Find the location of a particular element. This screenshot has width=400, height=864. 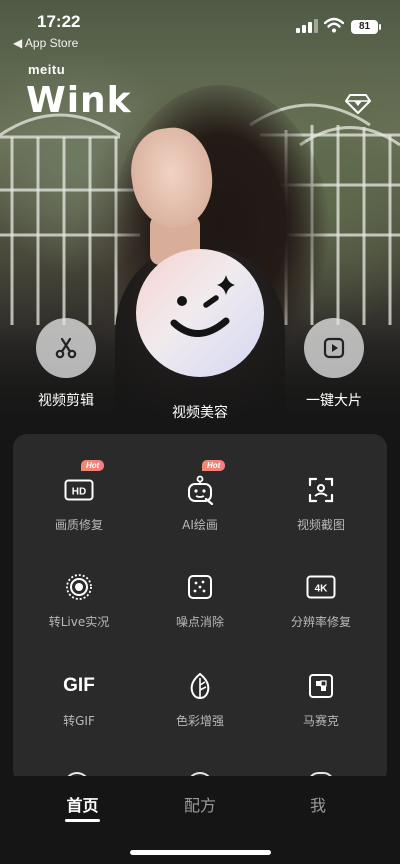

tab-me: 我 is located at coordinates (318, 804).